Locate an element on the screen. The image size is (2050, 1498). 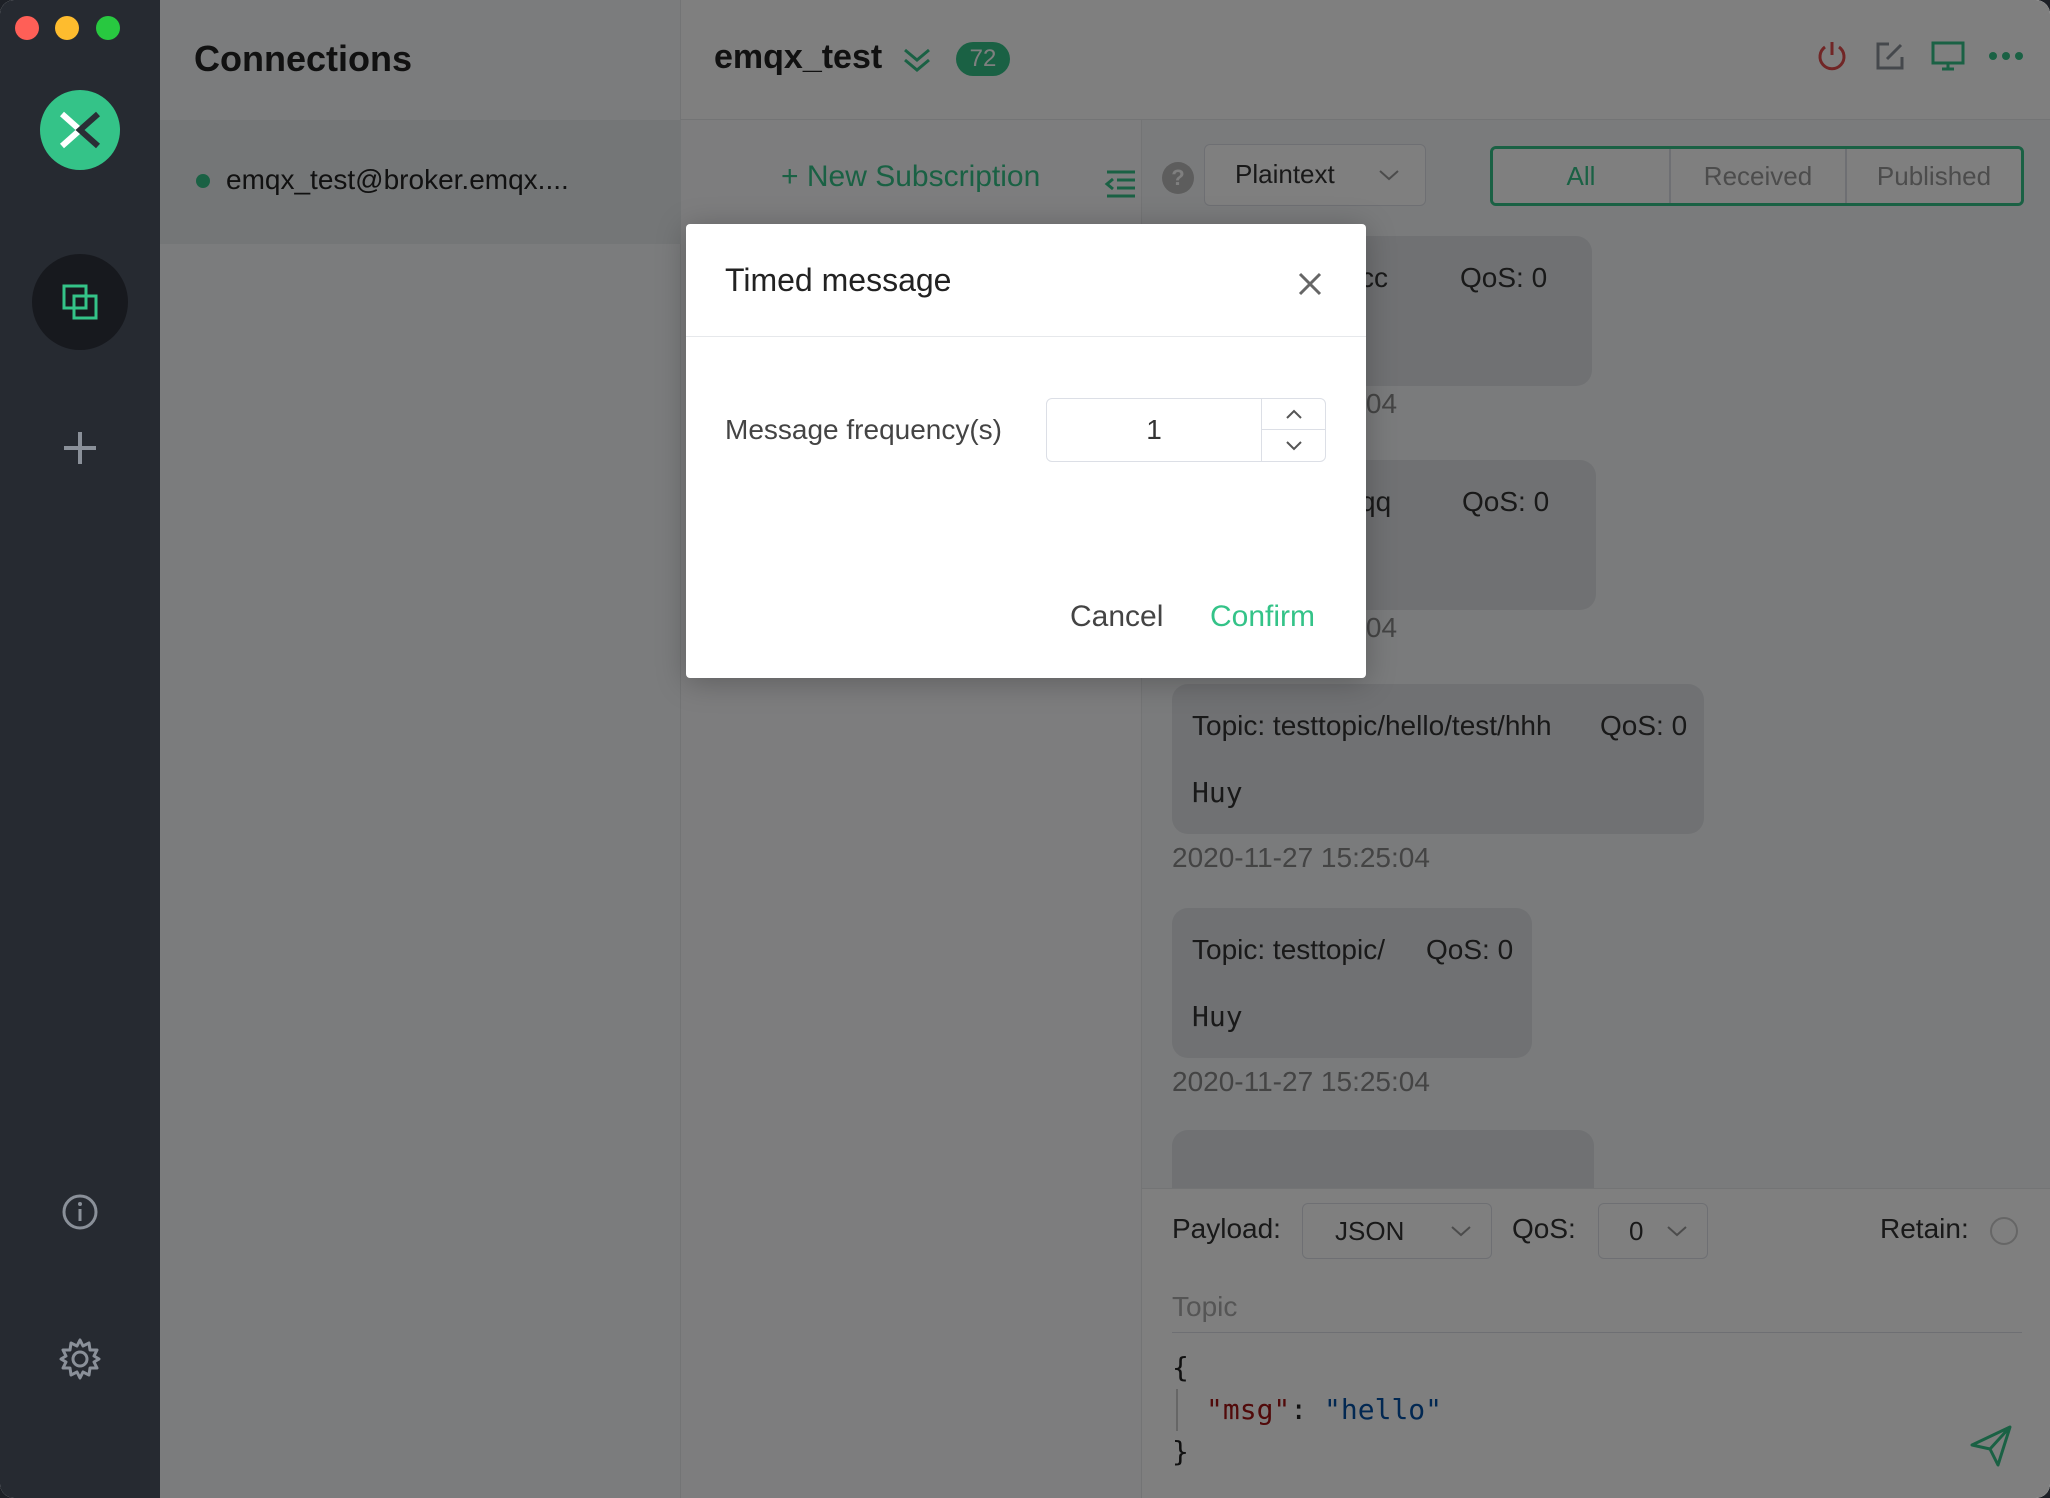
confirm-button: Confirm is located at coordinates (1262, 617).